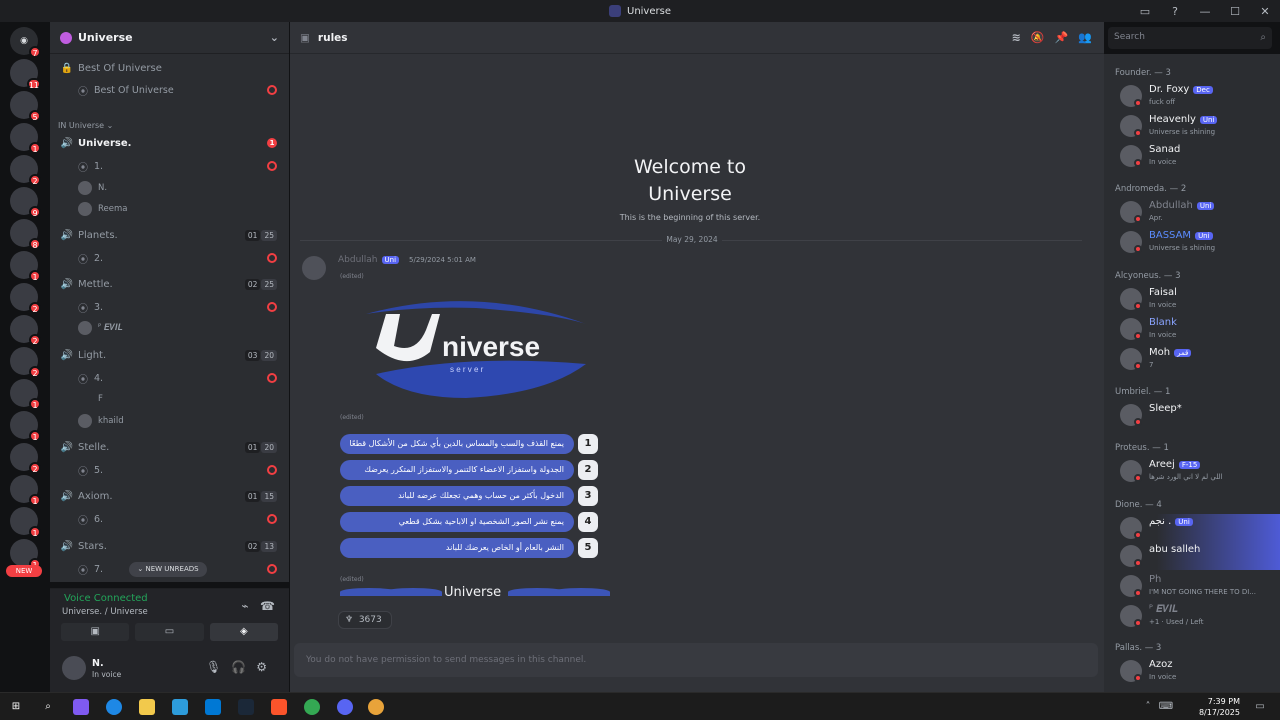 Image resolution: width=1280 pixels, height=720 pixels. Describe the element at coordinates (312, 707) in the screenshot. I see `chrome-icon` at that location.